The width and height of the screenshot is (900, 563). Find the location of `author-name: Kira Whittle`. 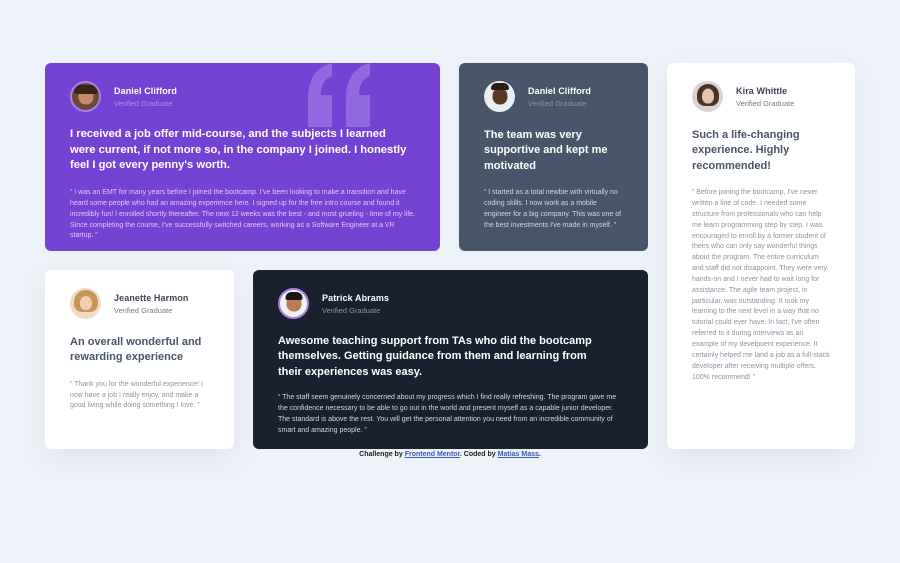

author-name: Kira Whittle is located at coordinates (762, 90).